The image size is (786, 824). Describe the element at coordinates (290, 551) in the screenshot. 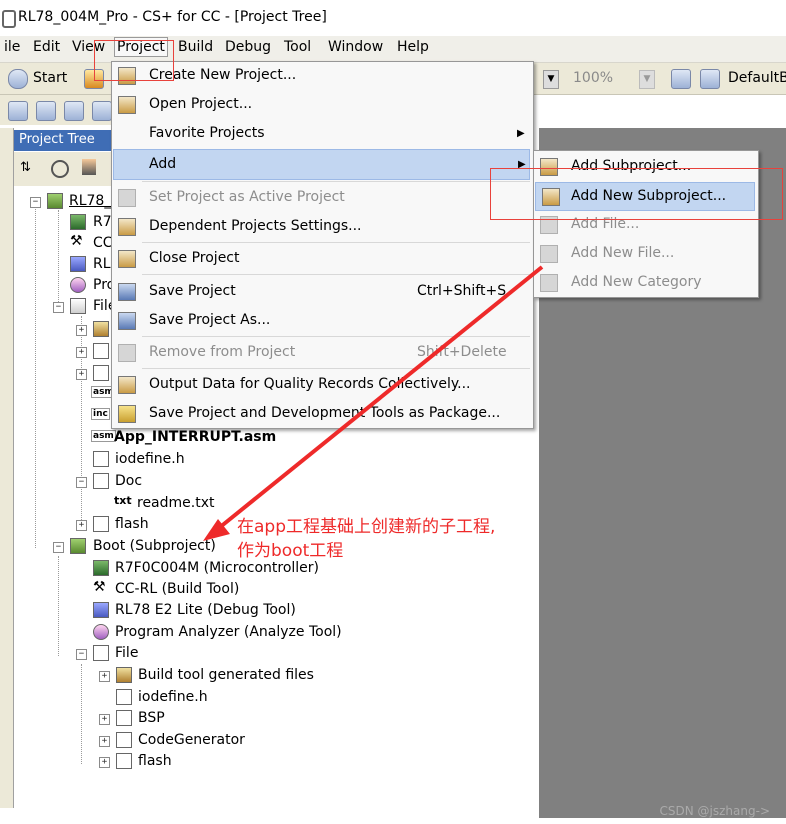

I see `annotation-line-2: 作为boot工程` at that location.